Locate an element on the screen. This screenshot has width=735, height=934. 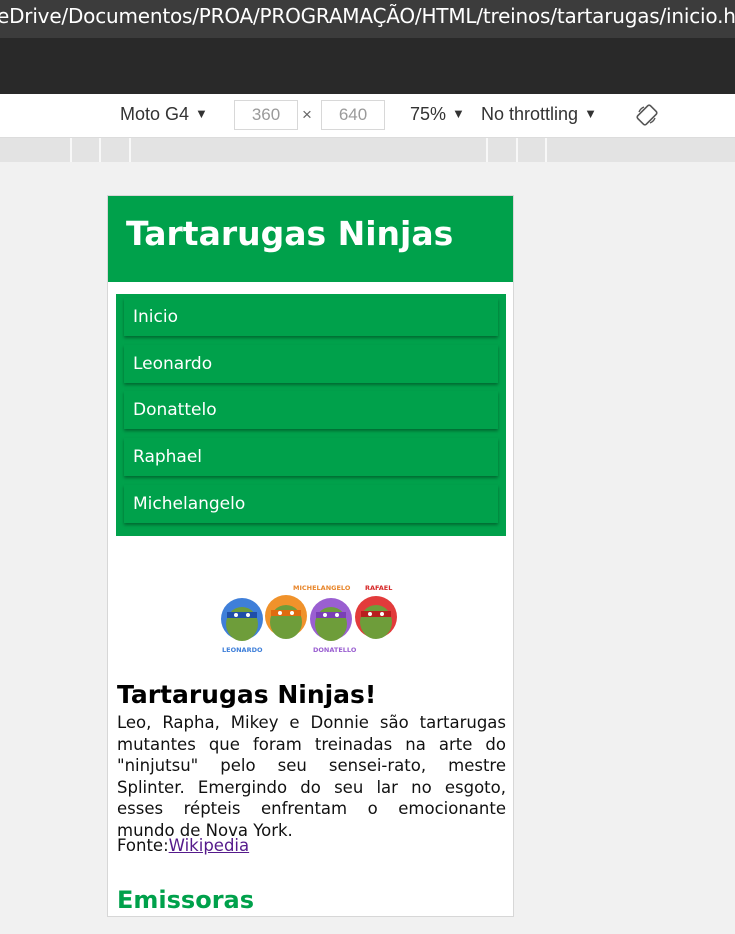
media-query-ruler is located at coordinates (367, 150).